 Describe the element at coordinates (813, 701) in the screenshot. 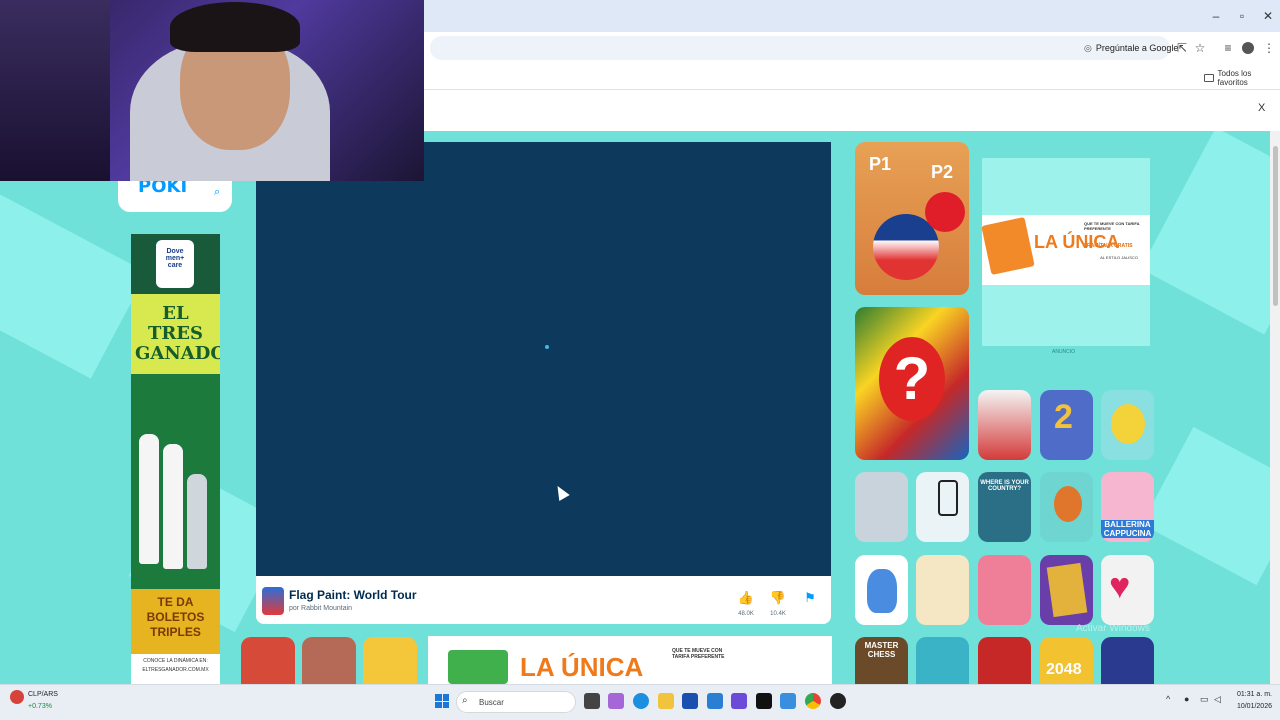

I see `chrome-icon` at that location.